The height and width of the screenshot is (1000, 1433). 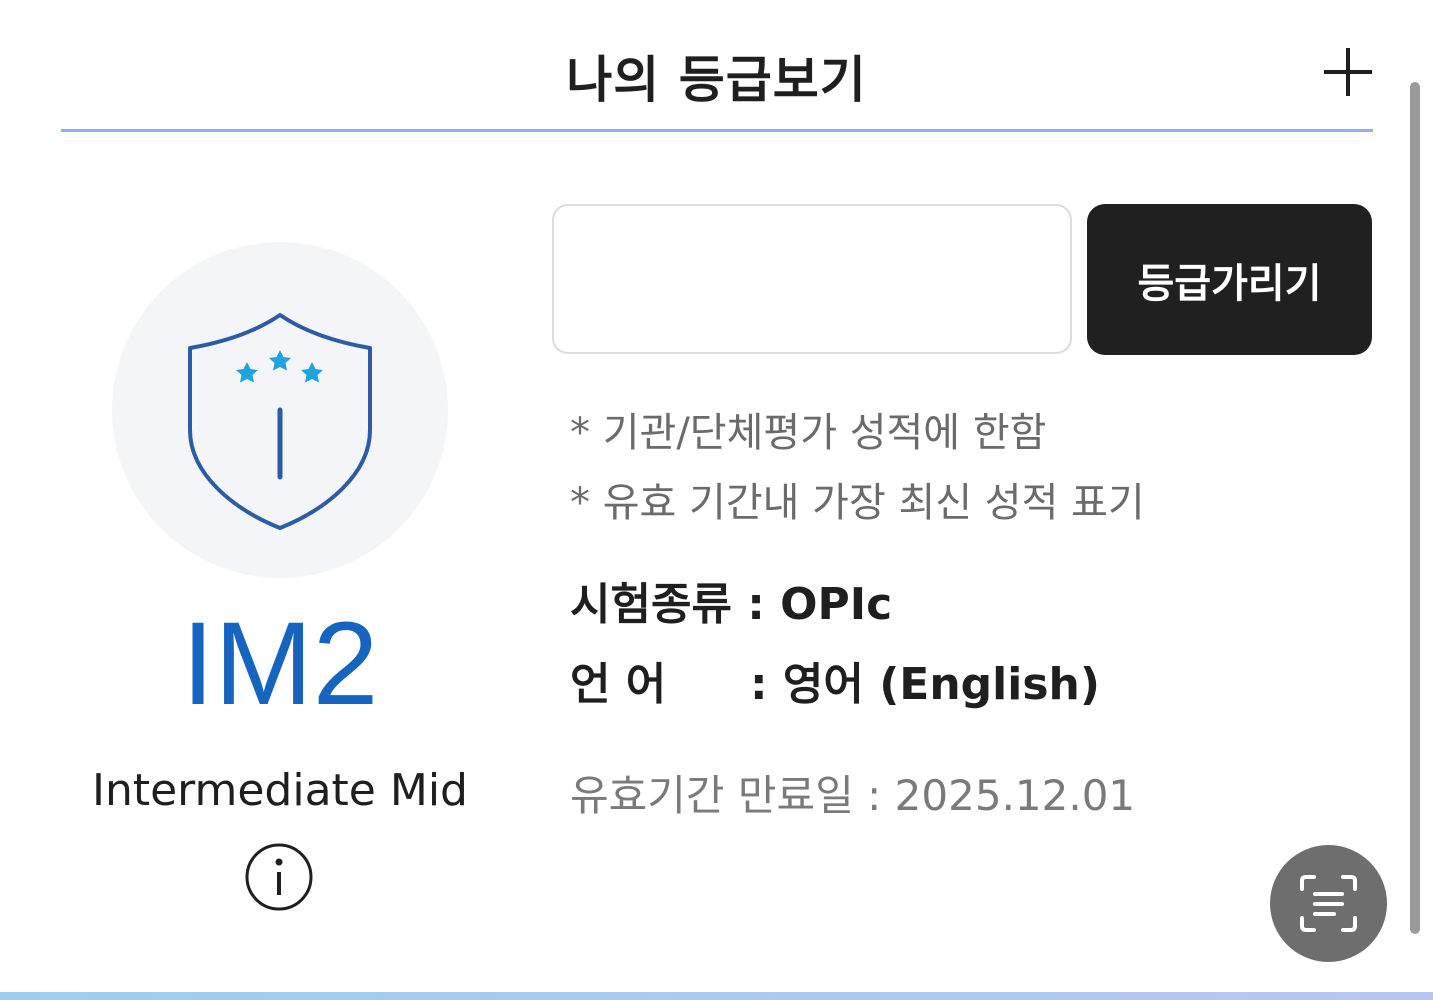 What do you see at coordinates (280, 790) in the screenshot?
I see `grade-name: Intermediate Mid` at bounding box center [280, 790].